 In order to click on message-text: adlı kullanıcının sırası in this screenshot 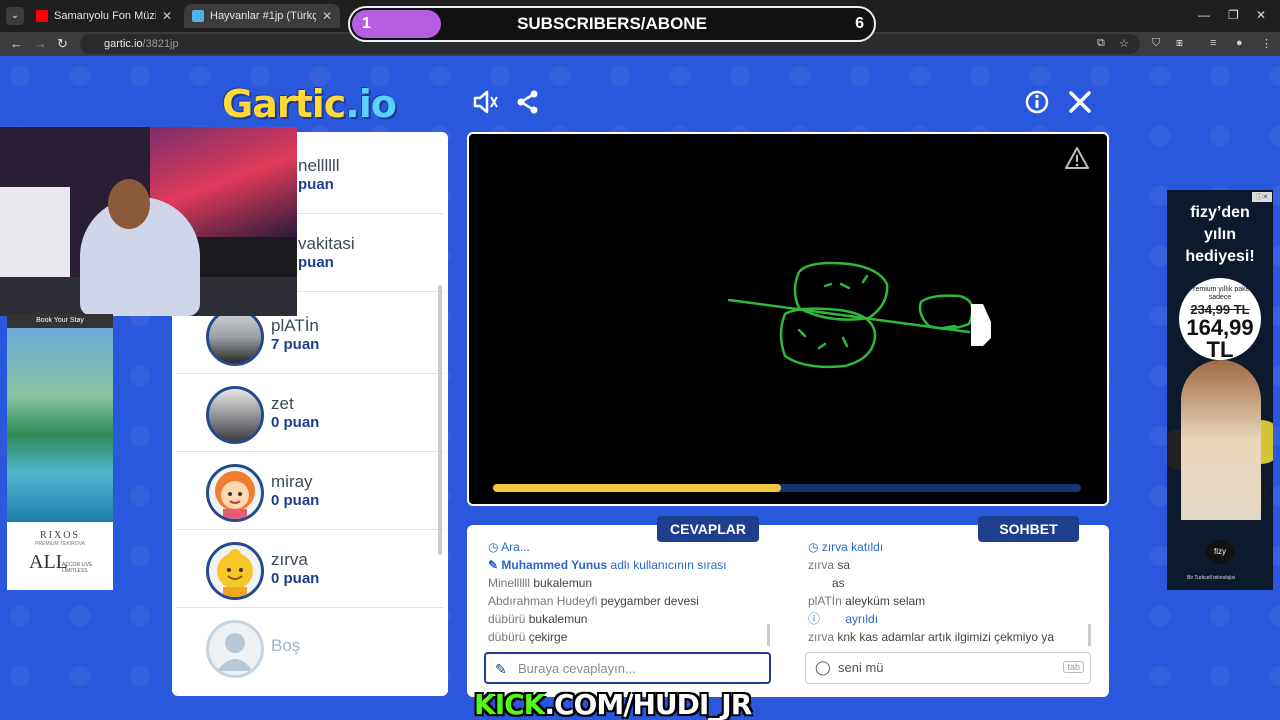, I will do `click(668, 565)`.